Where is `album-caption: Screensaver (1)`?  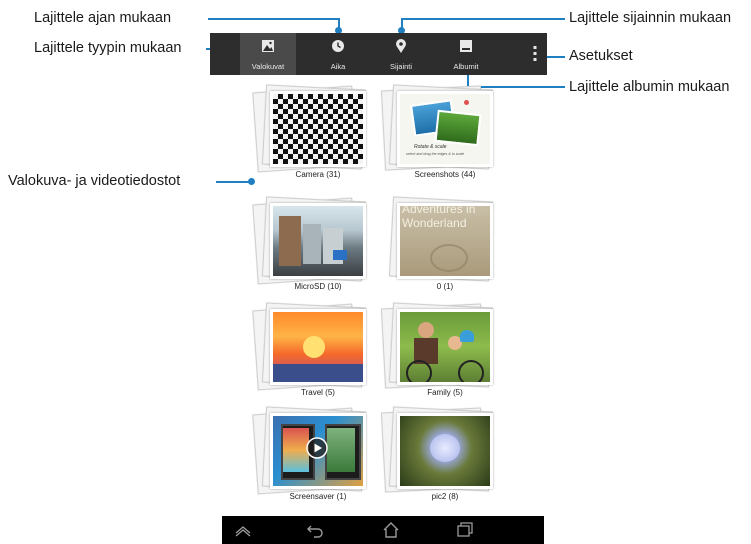
album-caption: Screensaver (1) is located at coordinates (318, 496).